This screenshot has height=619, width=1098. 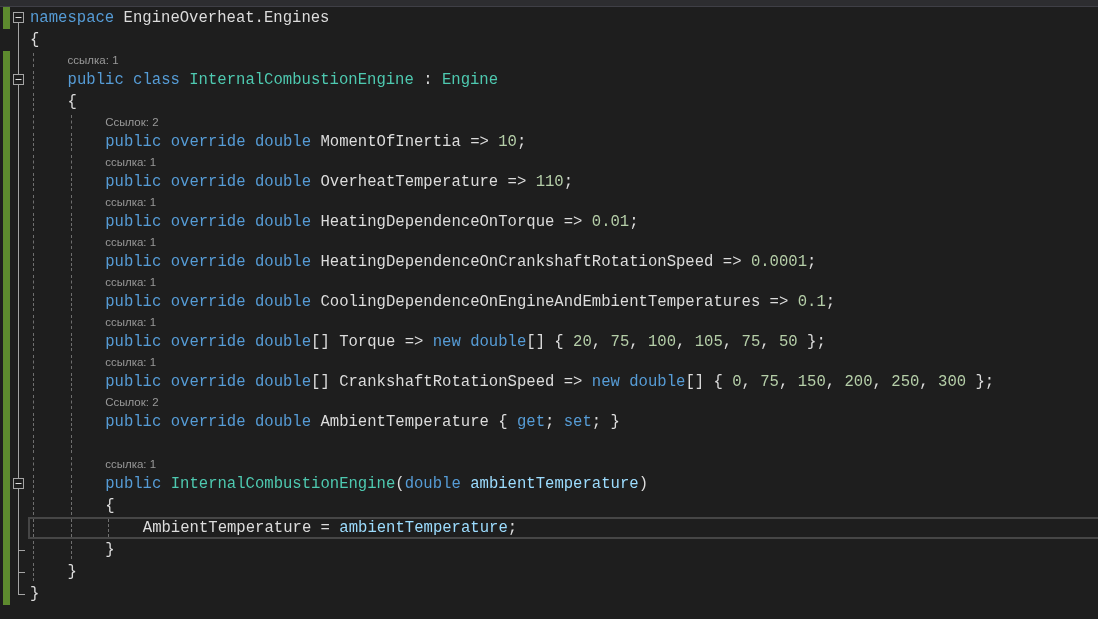 I want to click on code-line: public override double MomentOfInertia => 10;, so click(x=316, y=142).